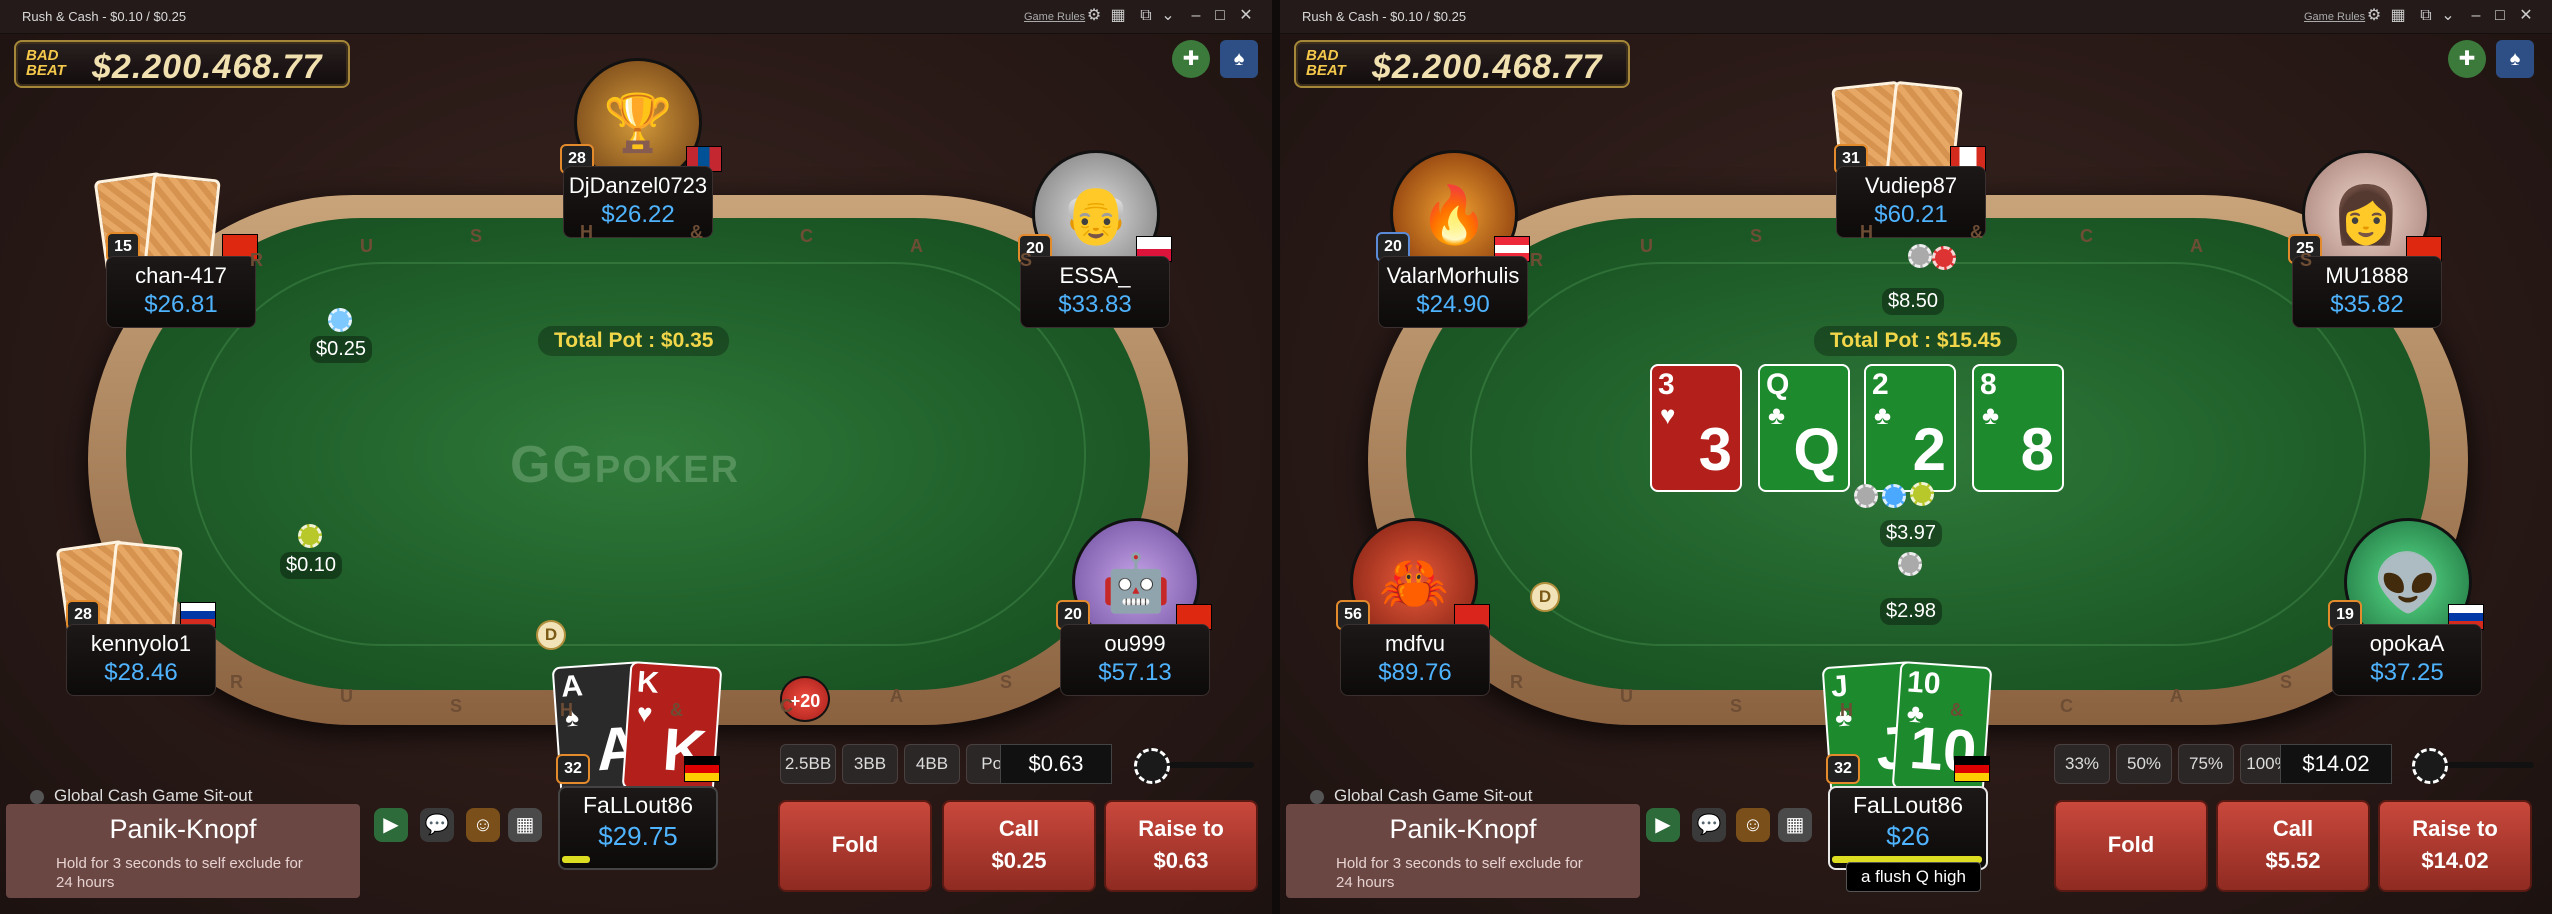  What do you see at coordinates (1056, 764) in the screenshot?
I see `bet-amount-input: $0.63` at bounding box center [1056, 764].